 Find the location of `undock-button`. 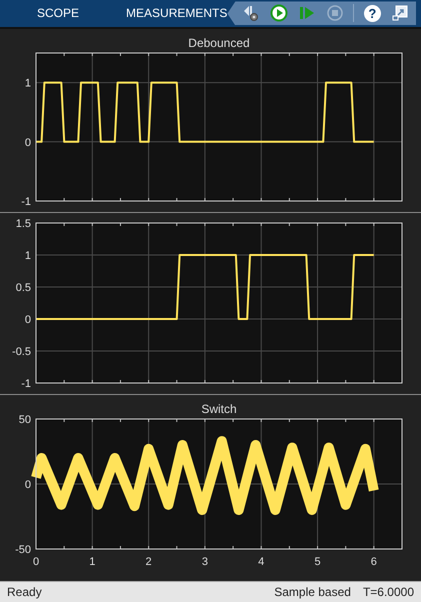

undock-button is located at coordinates (400, 13).